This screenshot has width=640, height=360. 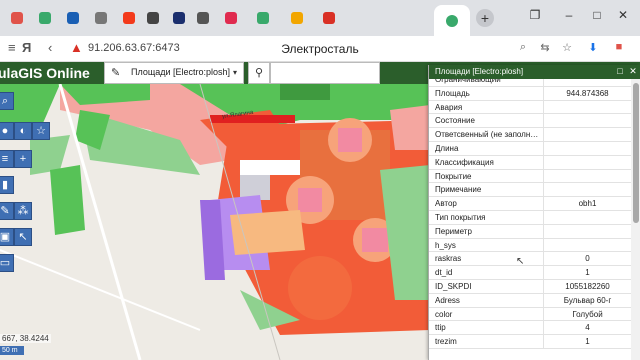 What do you see at coordinates (587, 286) in the screenshot?
I see `attribute-value: 1055182260` at bounding box center [587, 286].